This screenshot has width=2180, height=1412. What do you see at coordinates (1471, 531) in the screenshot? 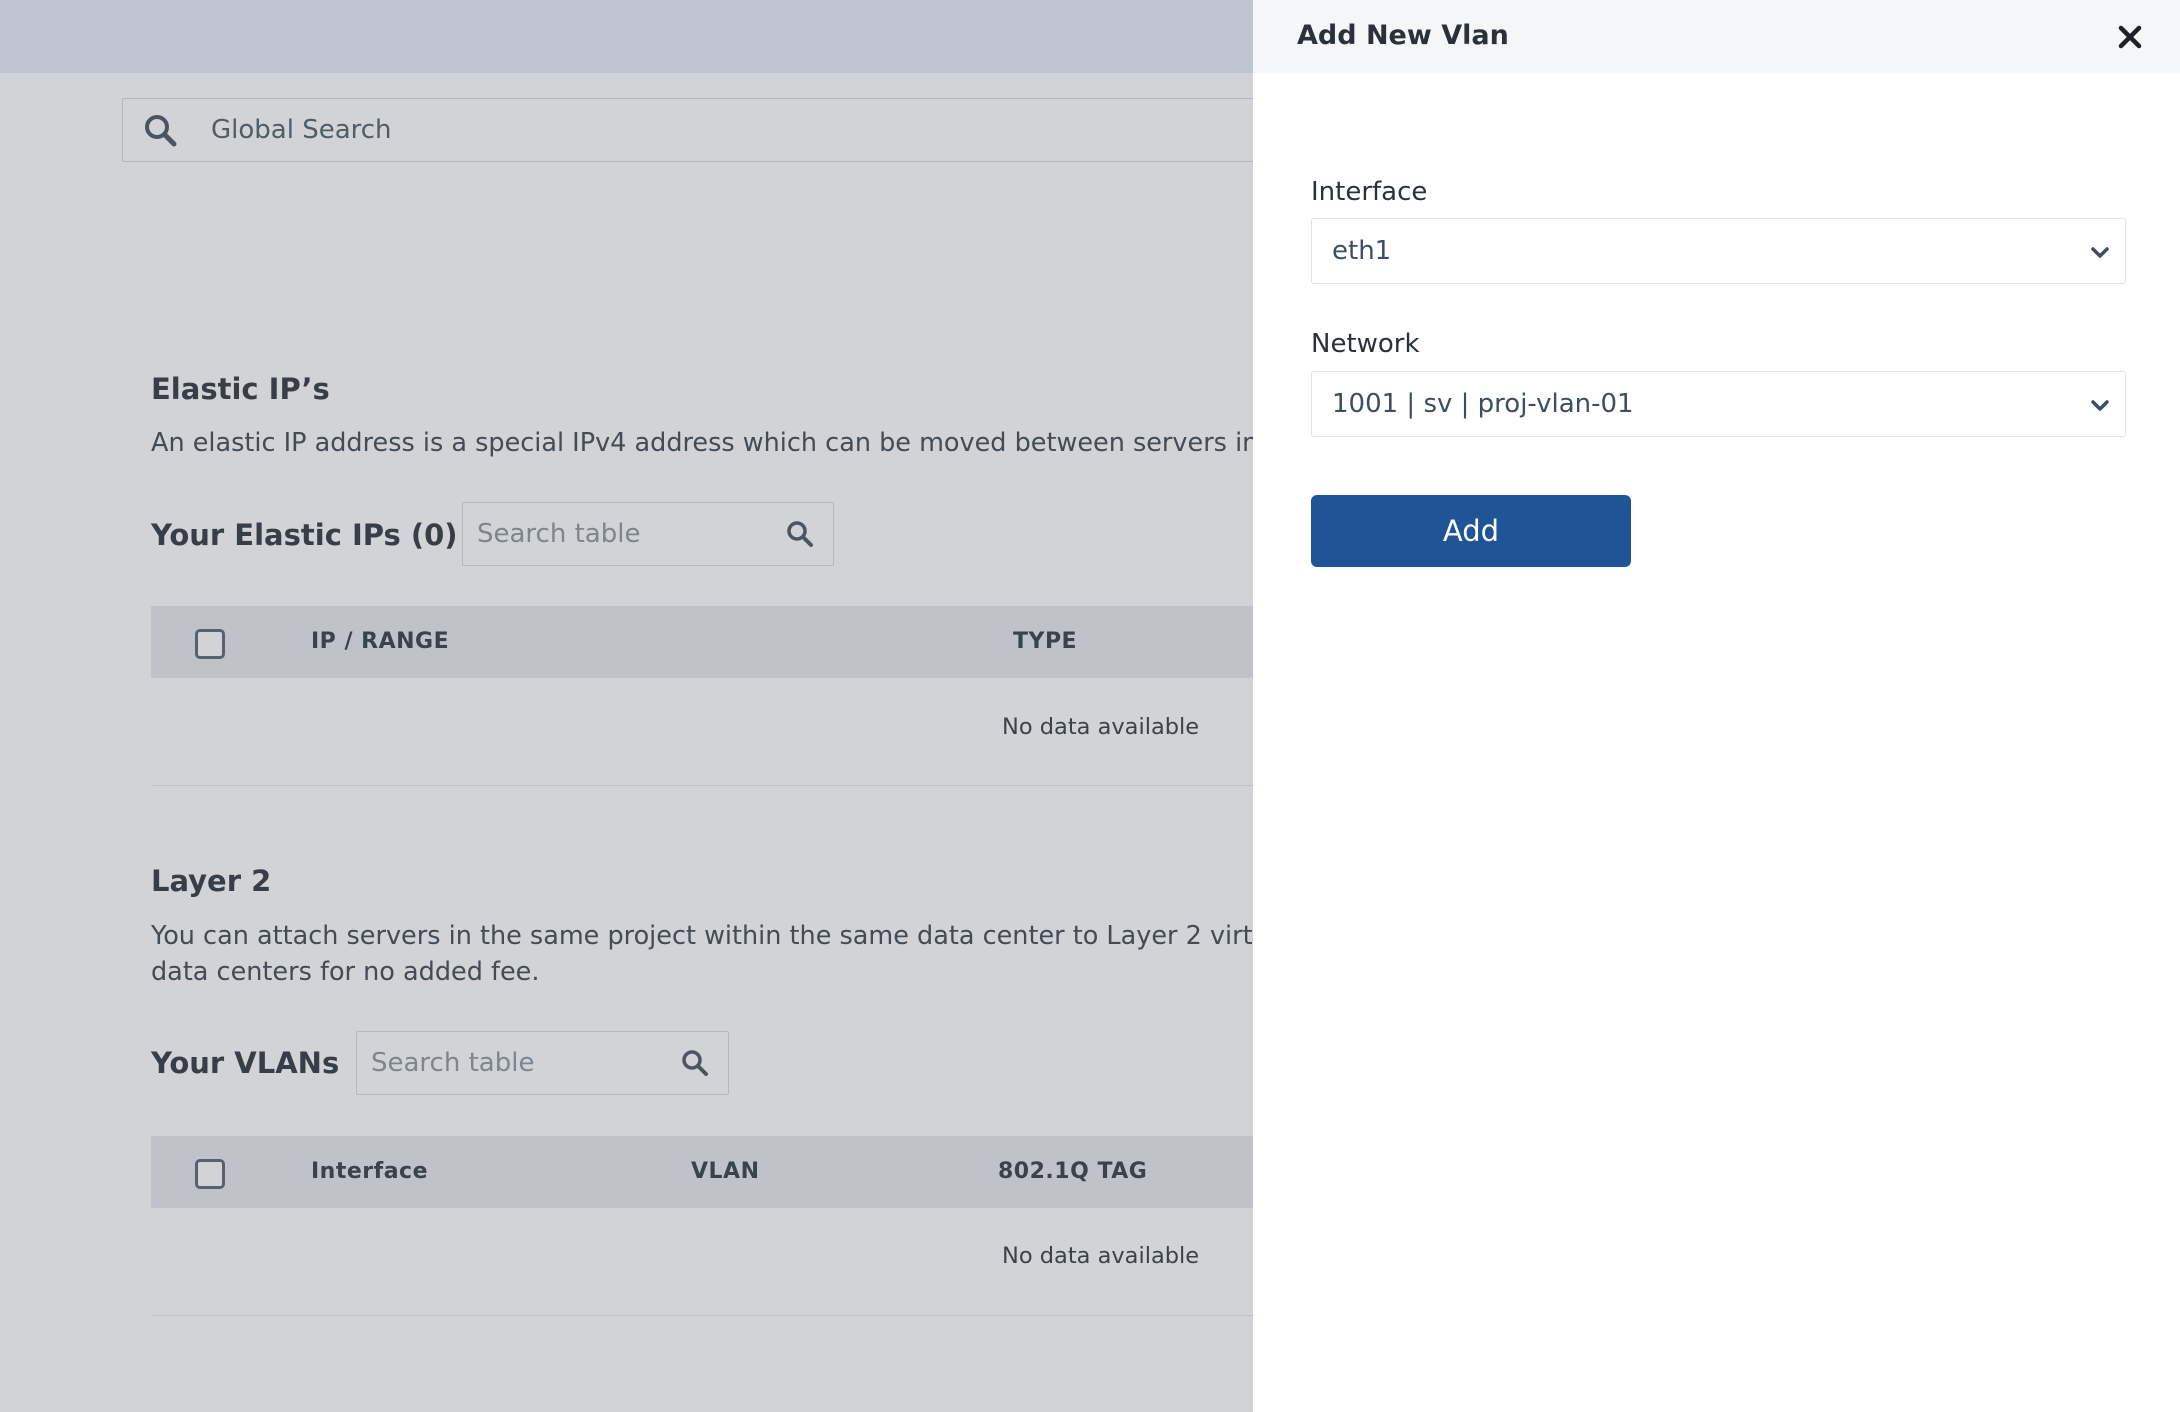
I see `add-button: Add` at bounding box center [1471, 531].